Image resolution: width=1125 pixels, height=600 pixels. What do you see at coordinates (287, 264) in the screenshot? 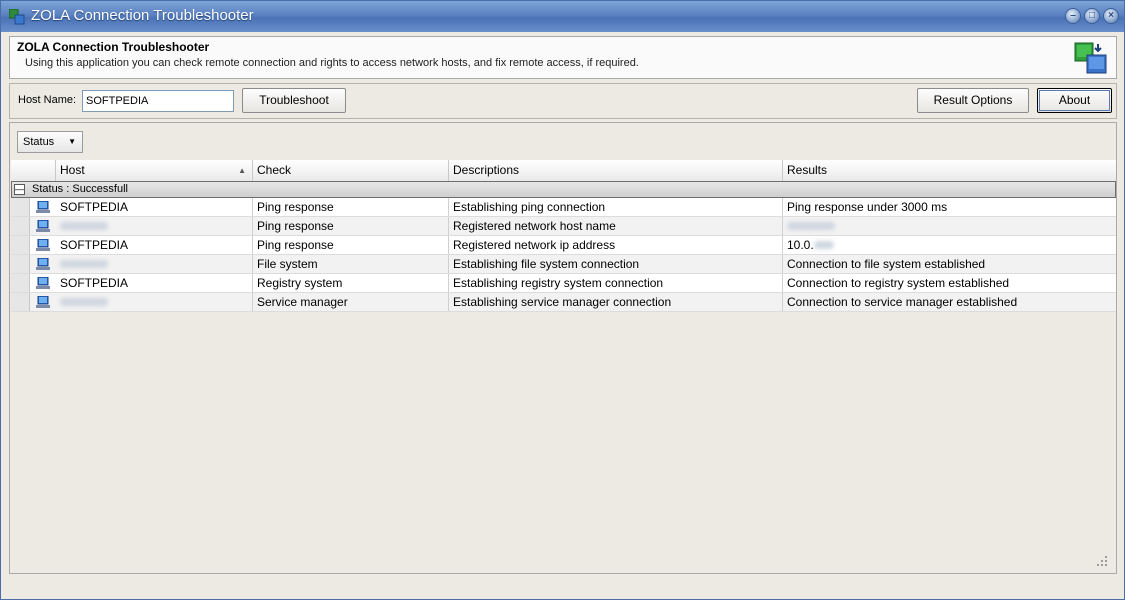
I see `cell-check-text: File system` at bounding box center [287, 264].